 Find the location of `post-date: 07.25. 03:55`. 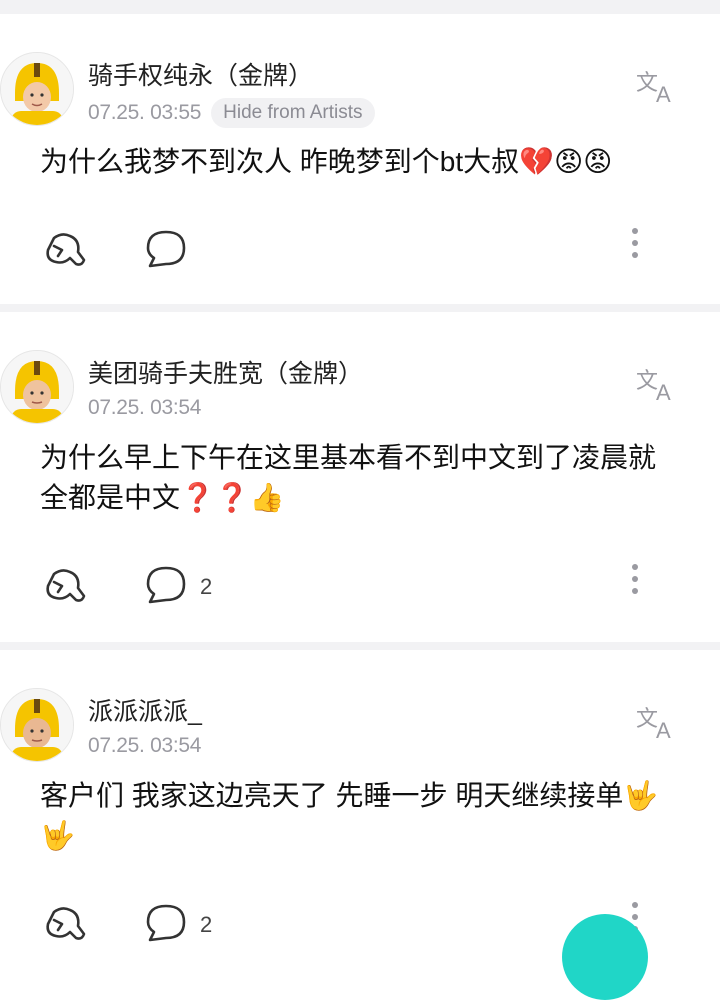

post-date: 07.25. 03:55 is located at coordinates (145, 112).